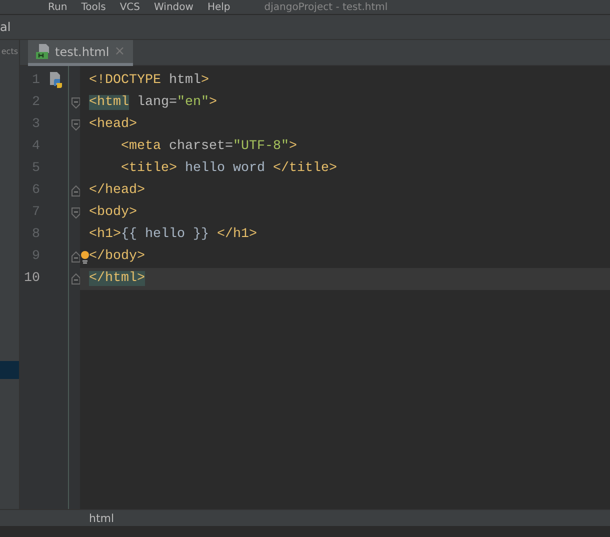 Image resolution: width=610 pixels, height=537 pixels. What do you see at coordinates (156, 102) in the screenshot?
I see `attribute-token: lang=` at bounding box center [156, 102].